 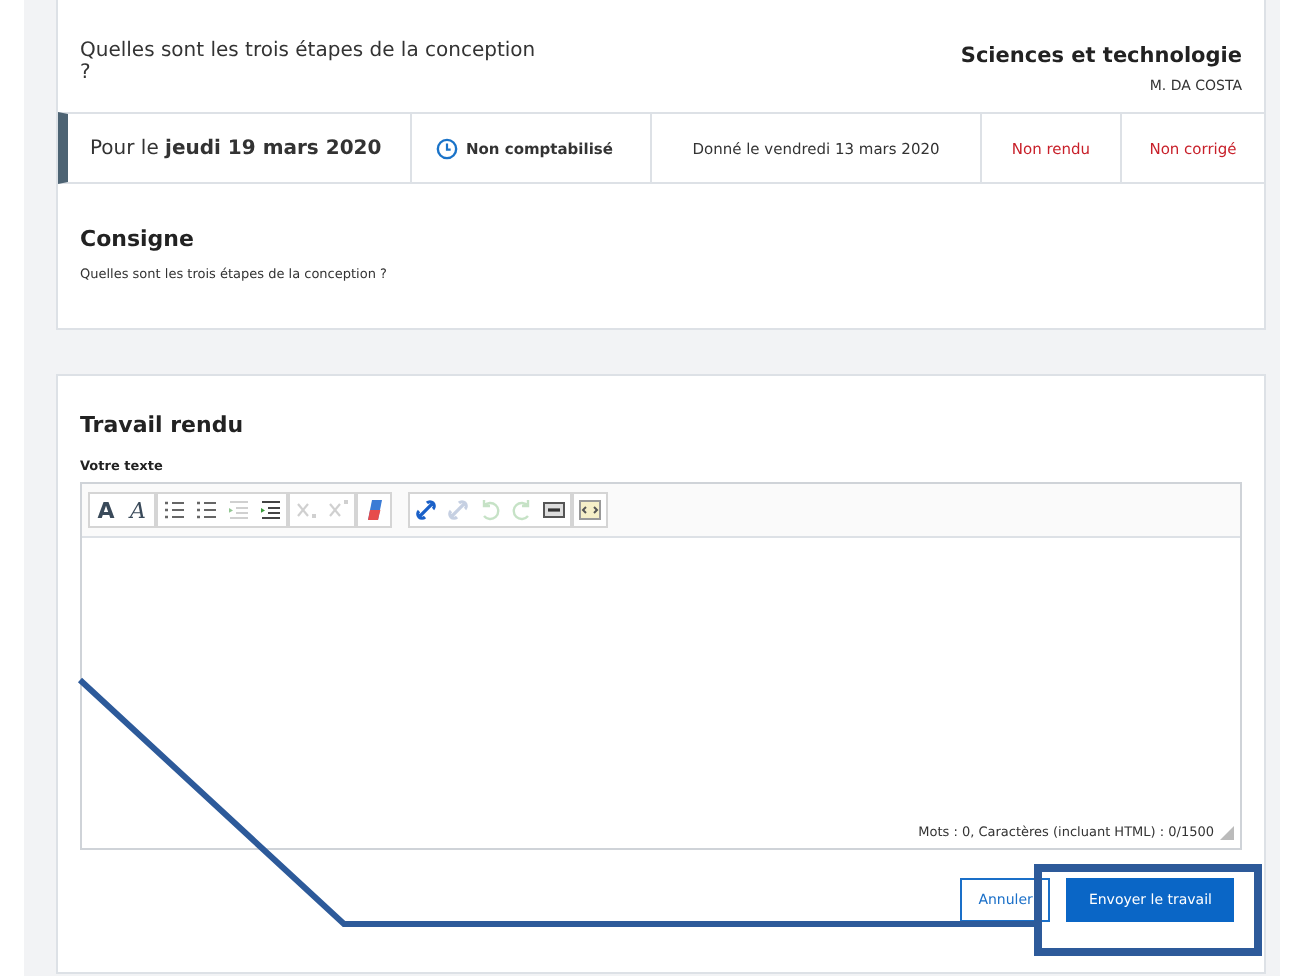 I want to click on redo-icon, so click(x=522, y=510).